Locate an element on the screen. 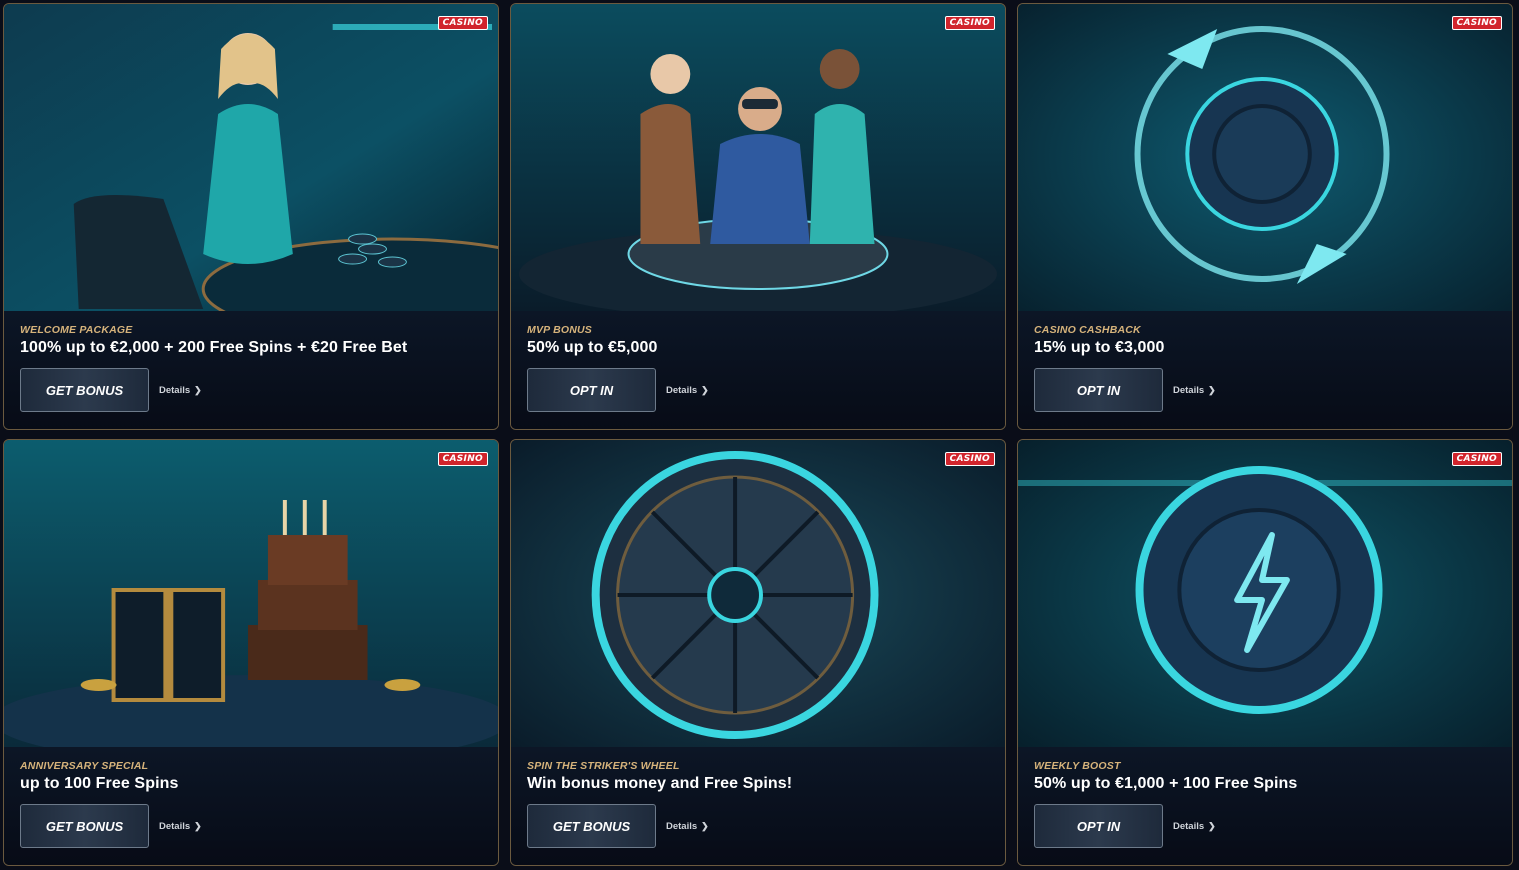  promo-headline: Win bonus money and Free Spins! is located at coordinates (660, 783).